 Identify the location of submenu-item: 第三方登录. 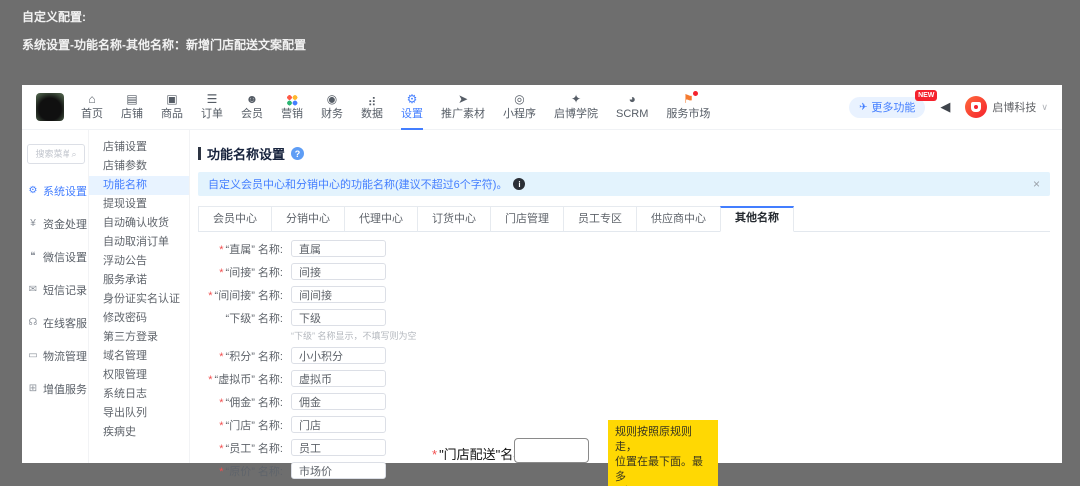
(139, 337).